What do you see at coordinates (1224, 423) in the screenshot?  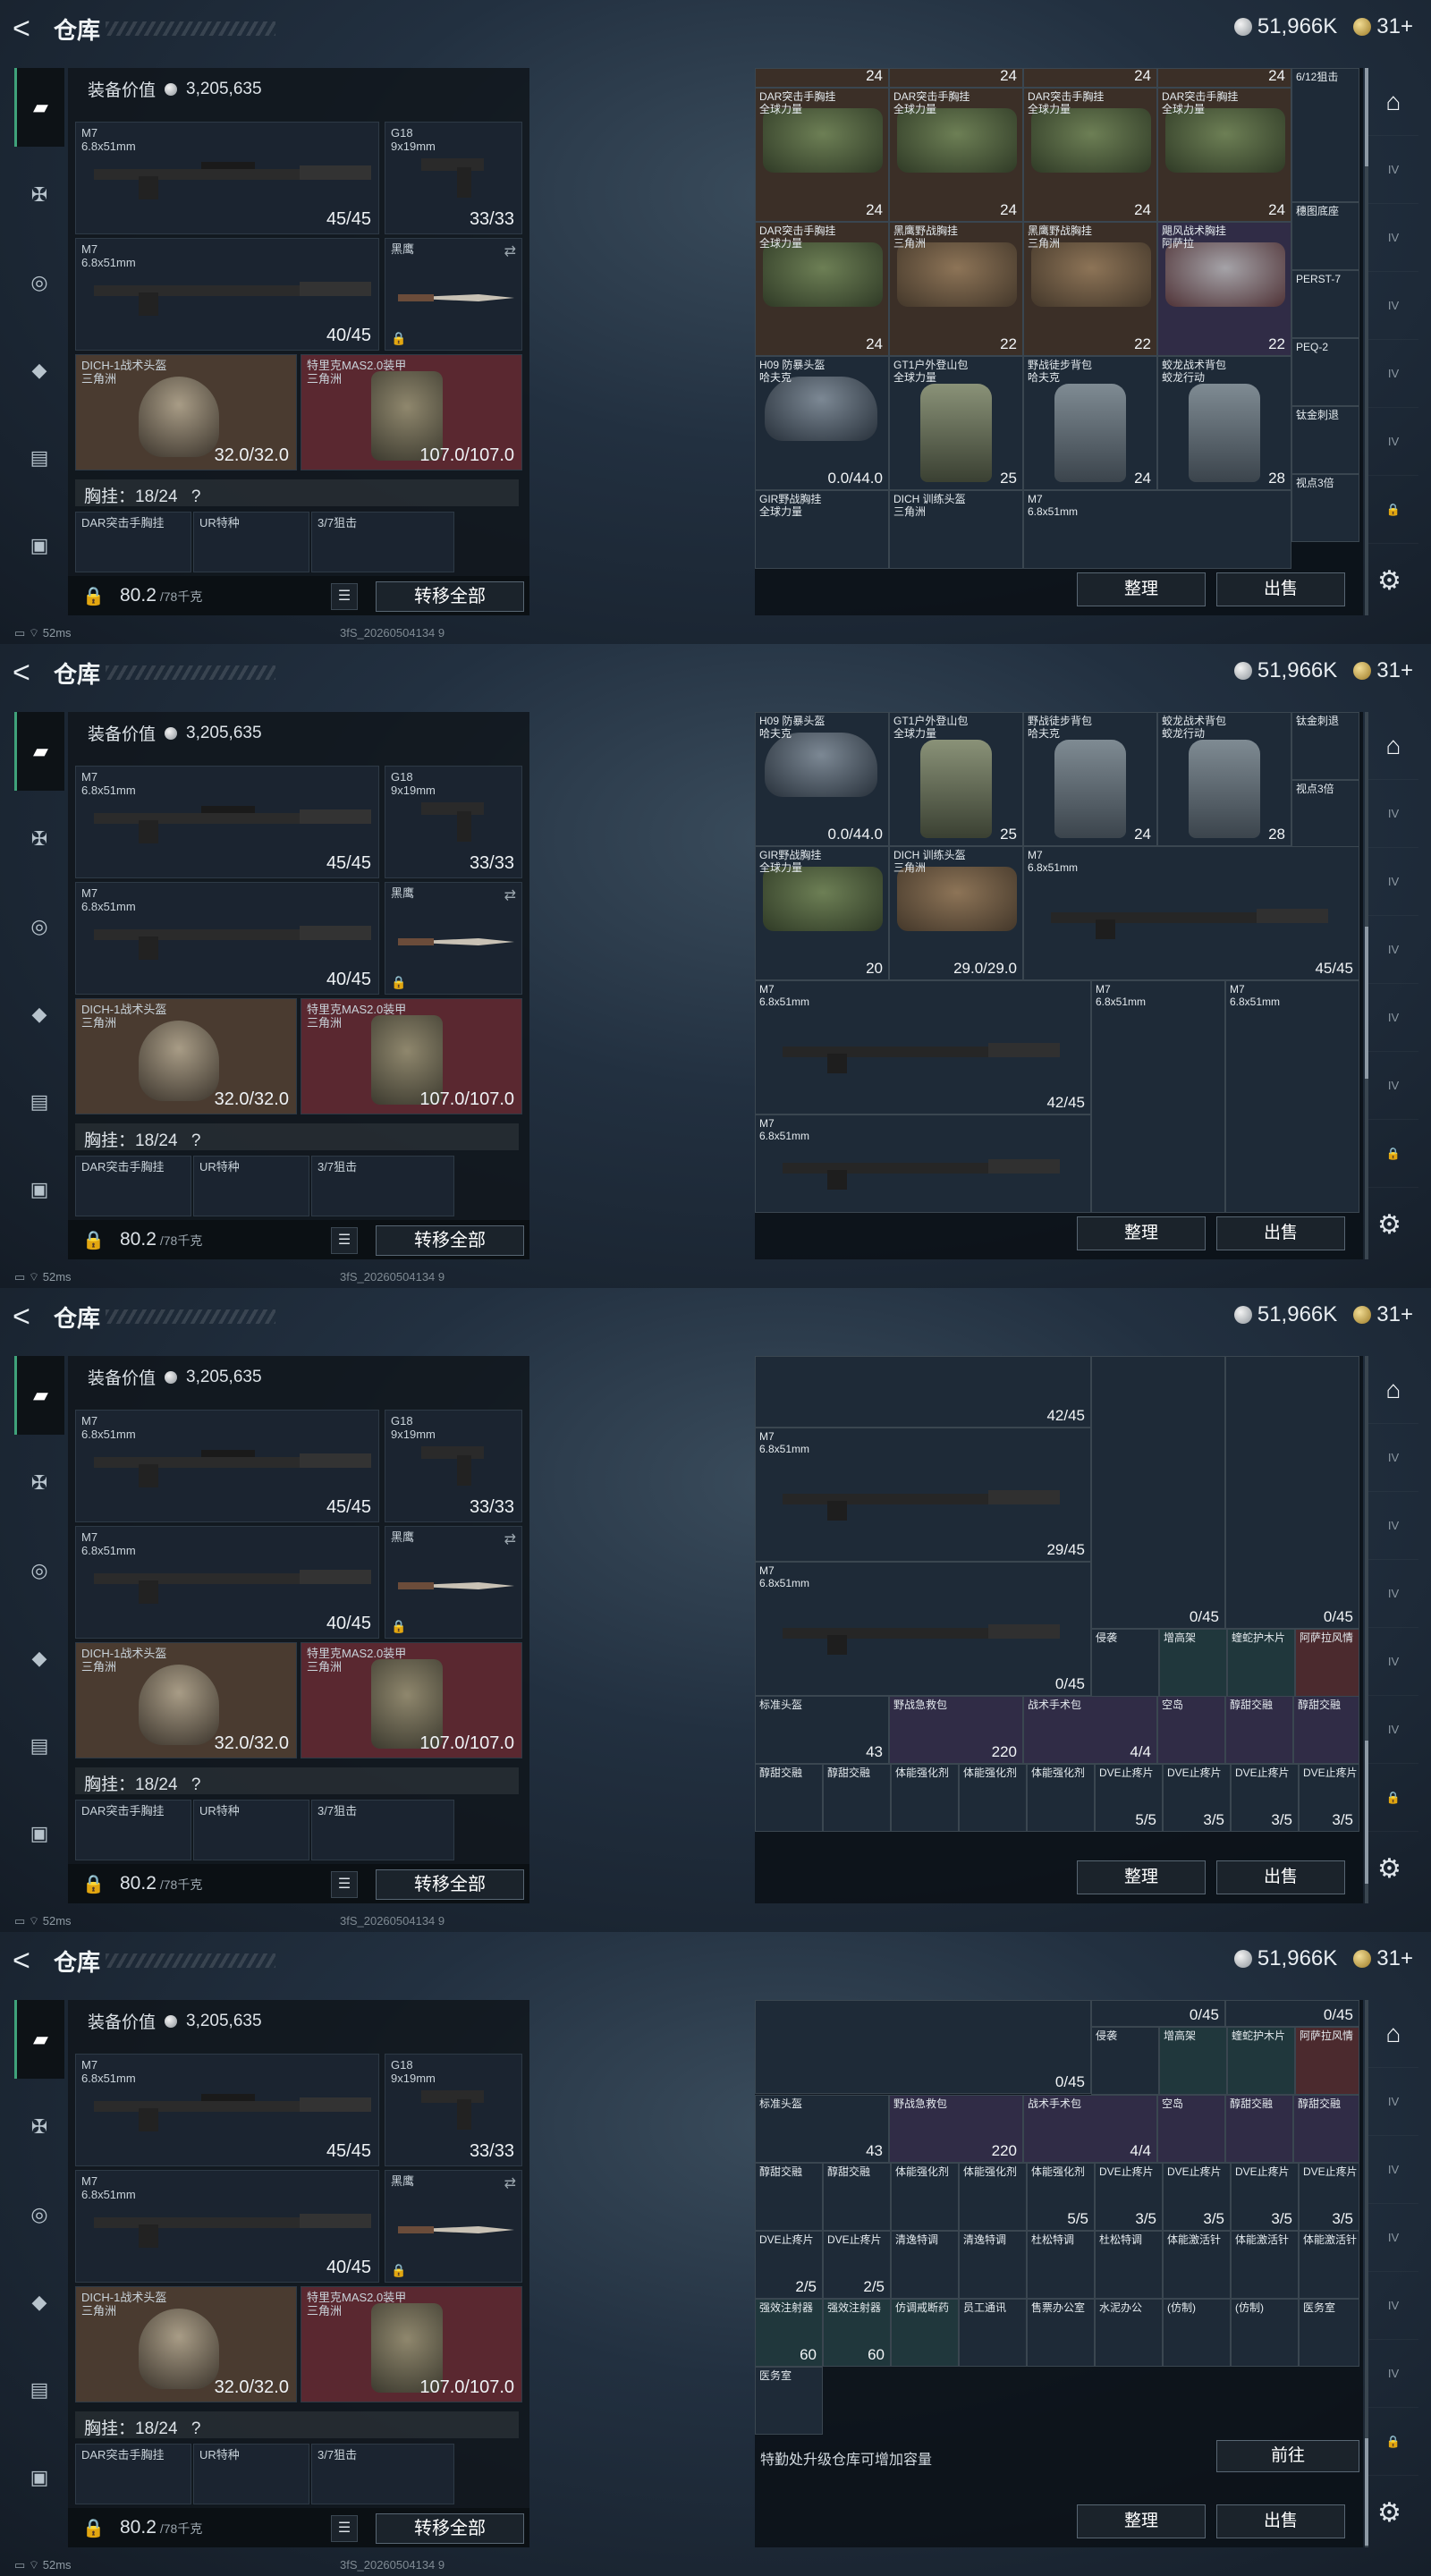 I see `storage-item: 蛟龙战术背包 蛟龙行动 28` at bounding box center [1224, 423].